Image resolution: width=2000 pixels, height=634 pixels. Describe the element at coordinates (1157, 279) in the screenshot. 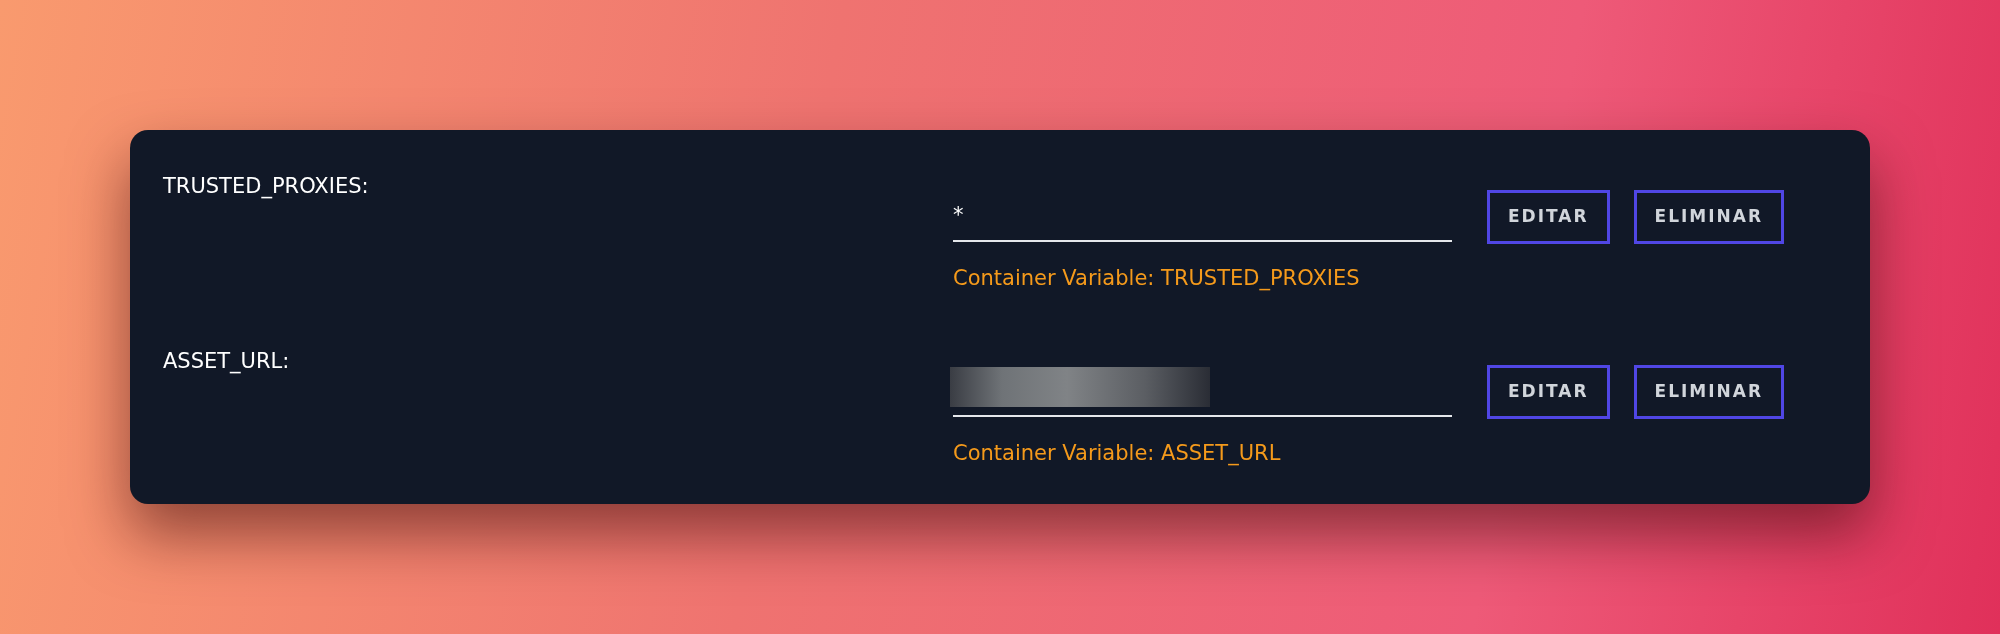

I see `helper-text: Container Variable: TRUSTED_PROXIES` at that location.